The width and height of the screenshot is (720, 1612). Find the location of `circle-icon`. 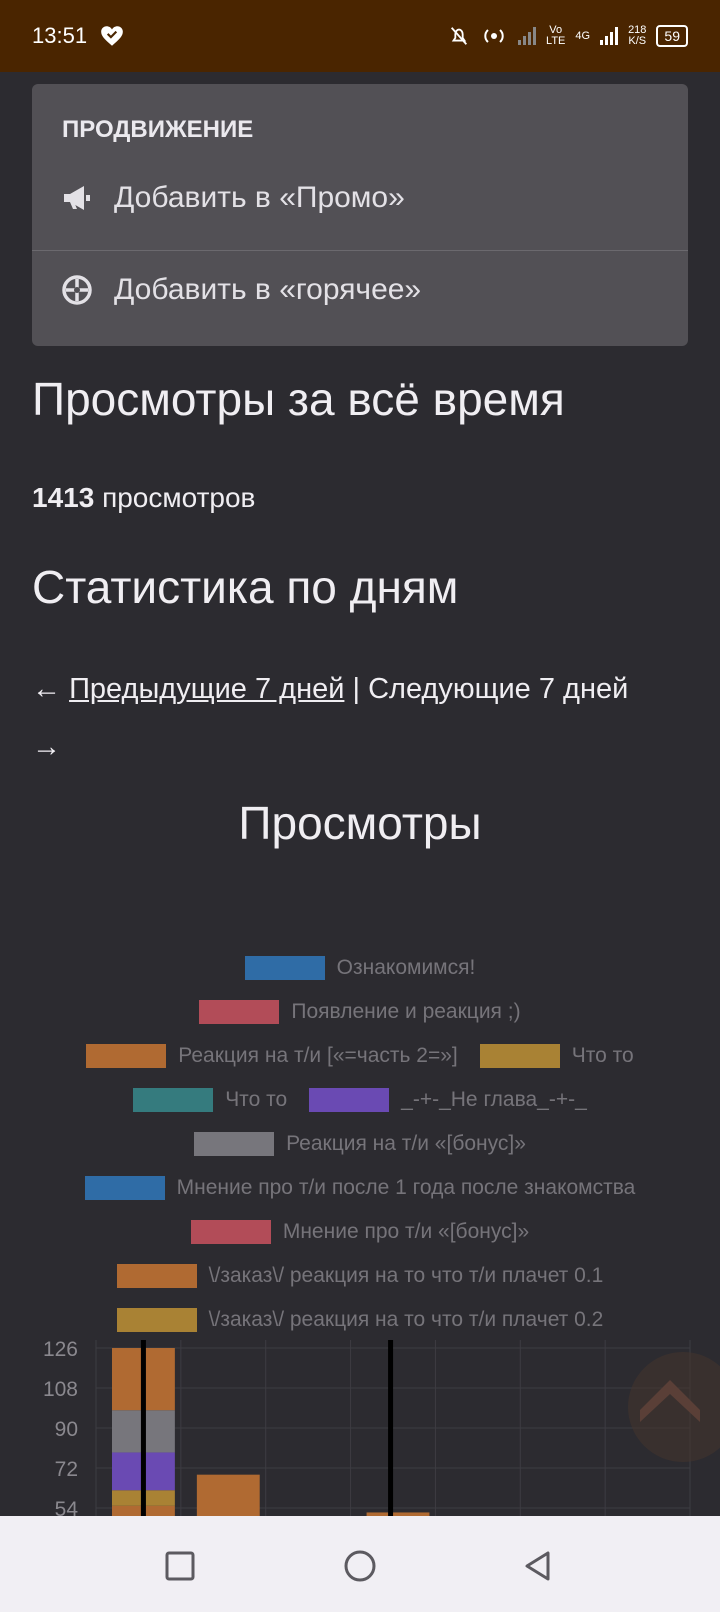

circle-icon is located at coordinates (360, 1566).